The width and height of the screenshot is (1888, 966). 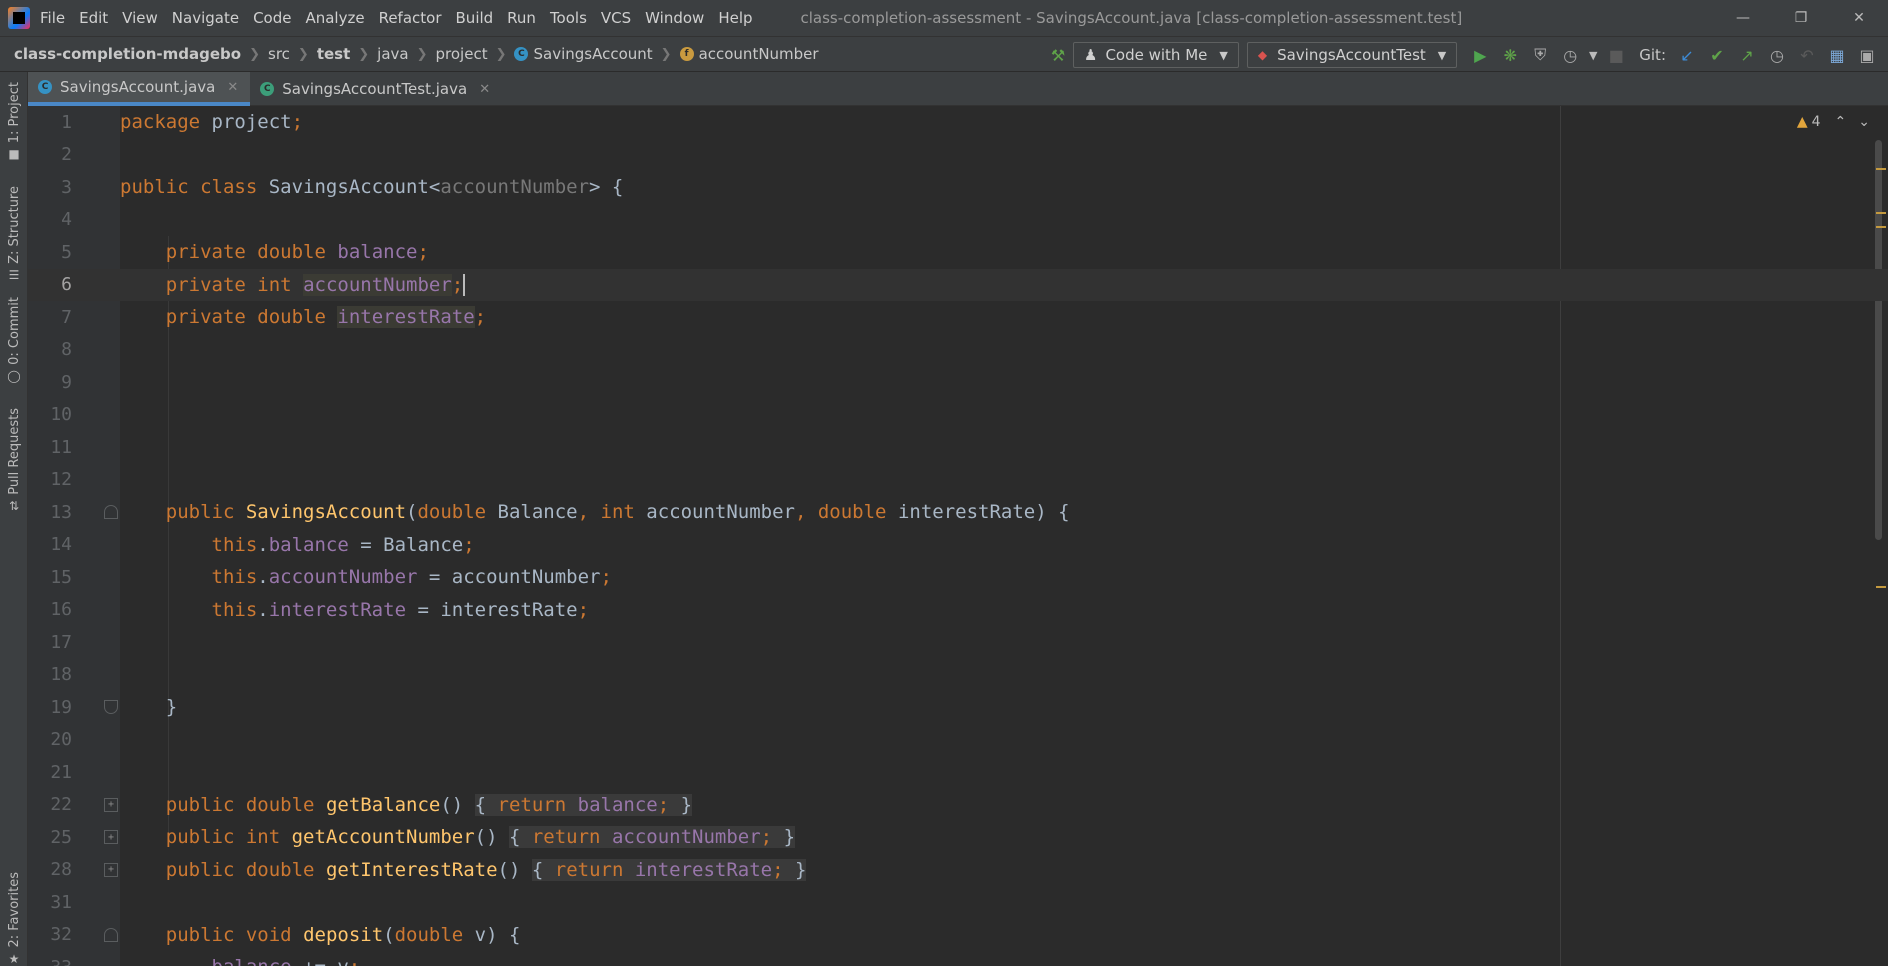 I want to click on code-line: 2, so click(x=958, y=155).